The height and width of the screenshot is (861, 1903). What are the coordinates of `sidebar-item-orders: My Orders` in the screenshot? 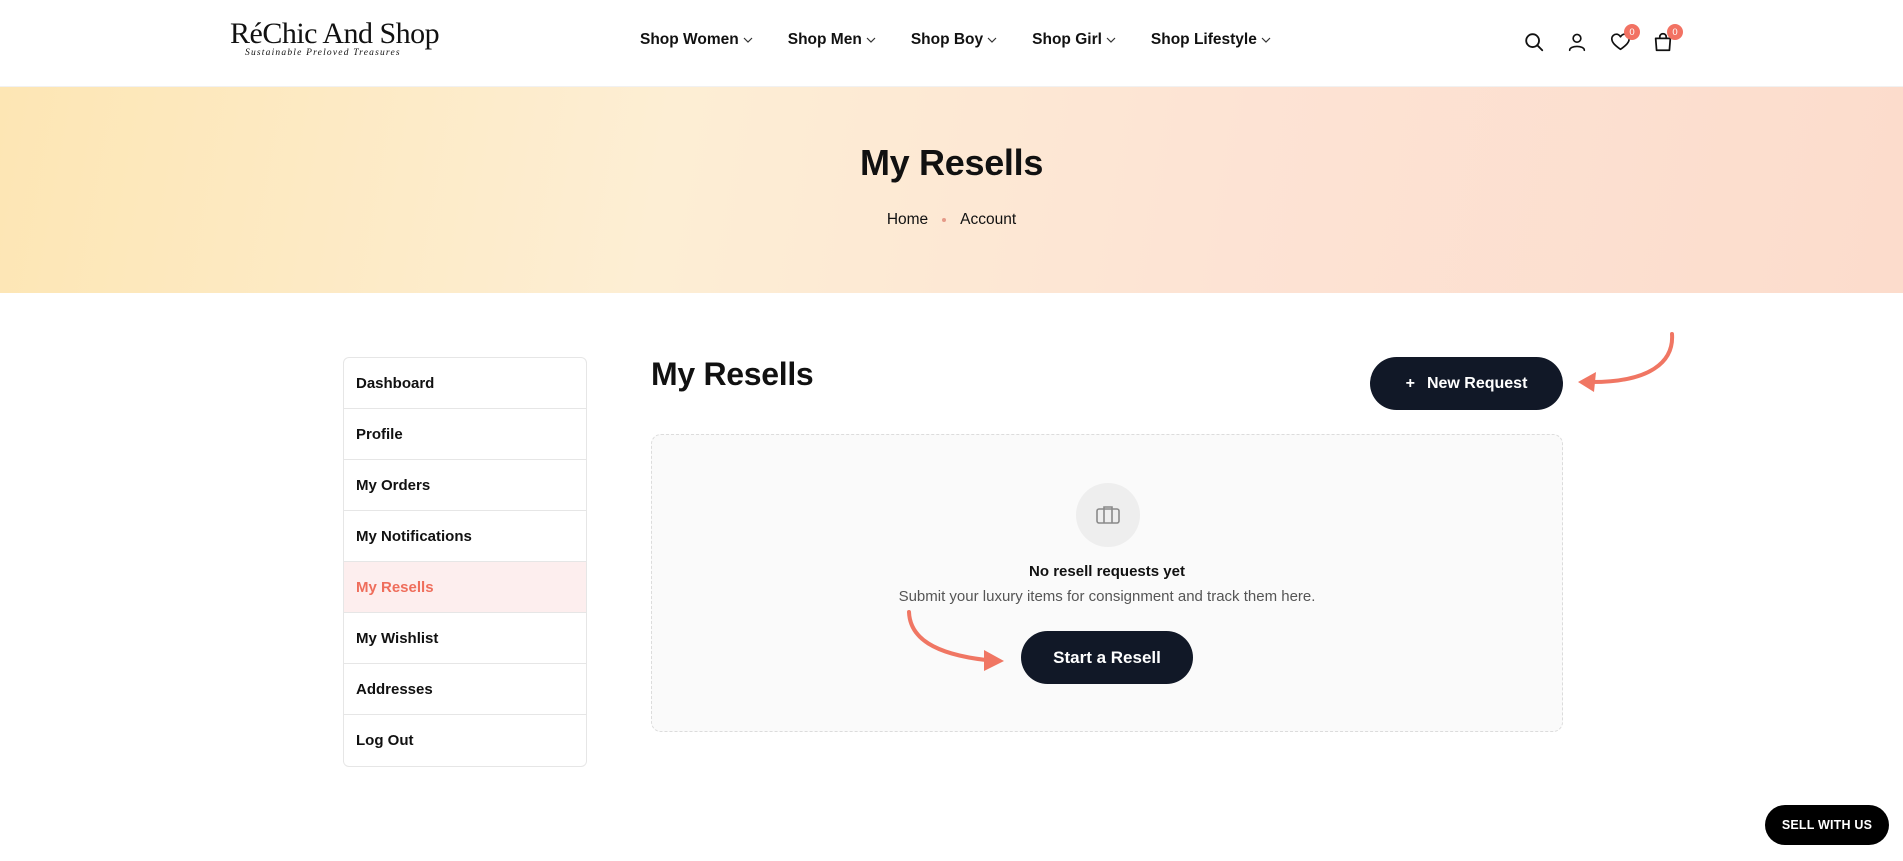 It's located at (465, 485).